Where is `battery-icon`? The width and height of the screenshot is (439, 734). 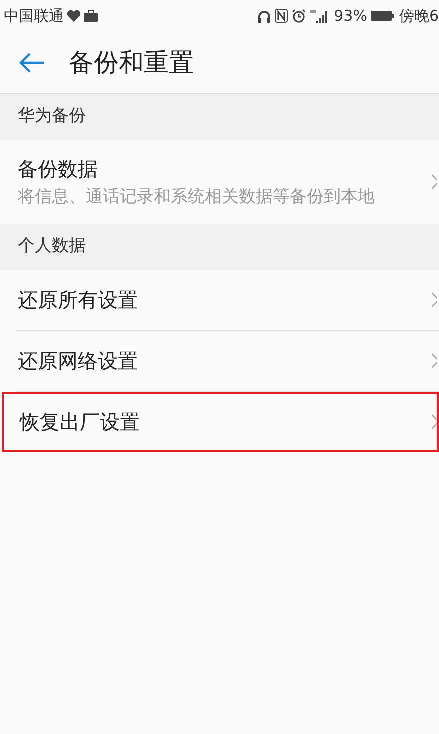
battery-icon is located at coordinates (383, 16).